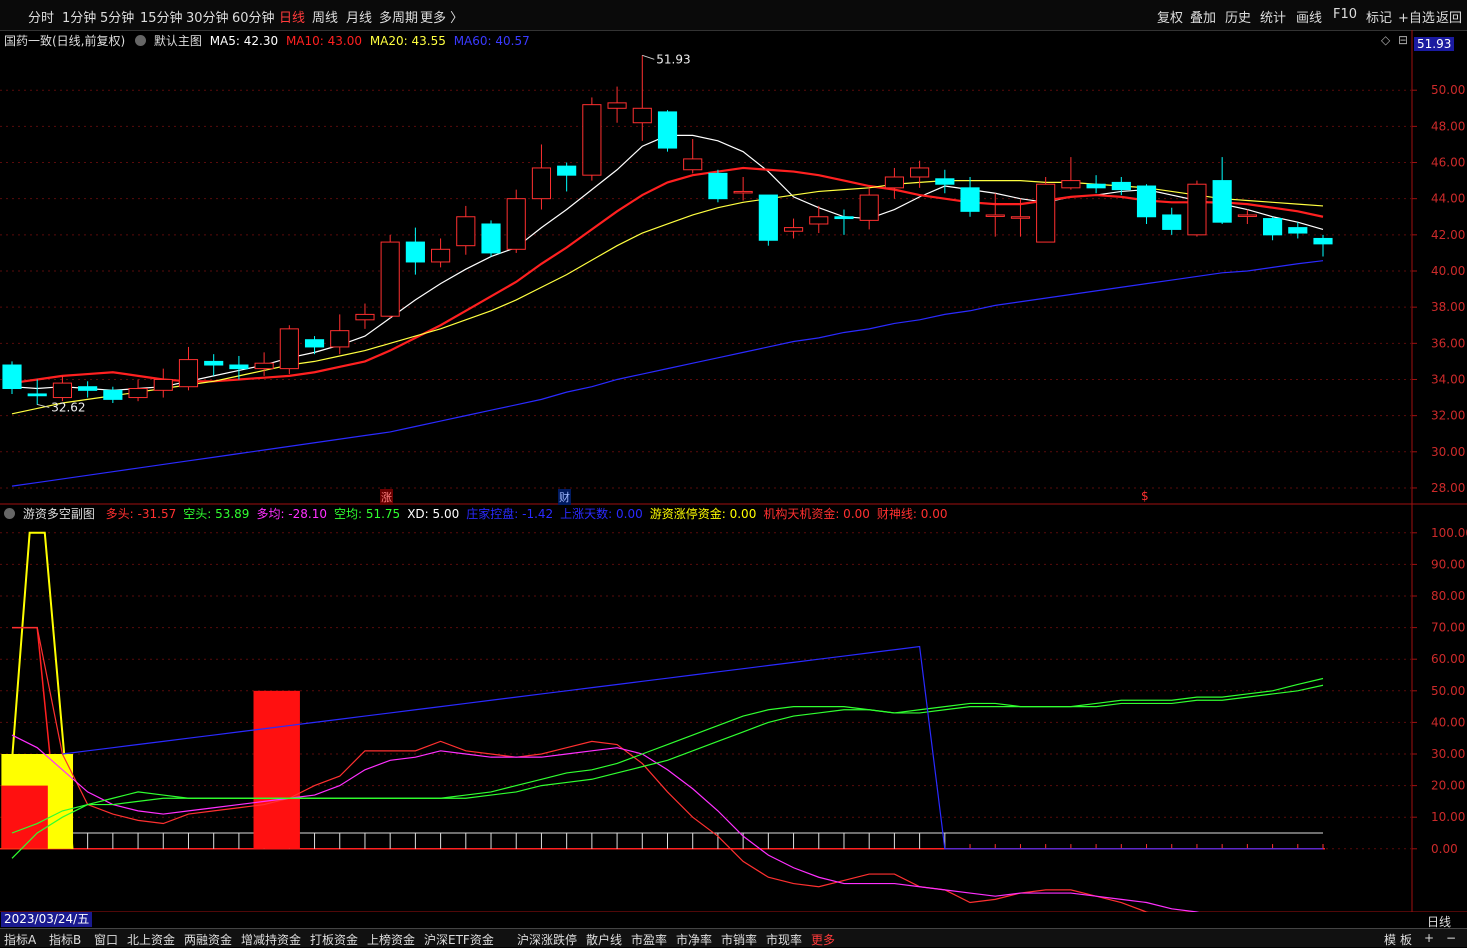  I want to click on bottom-tab-12: 市净率, so click(694, 939).